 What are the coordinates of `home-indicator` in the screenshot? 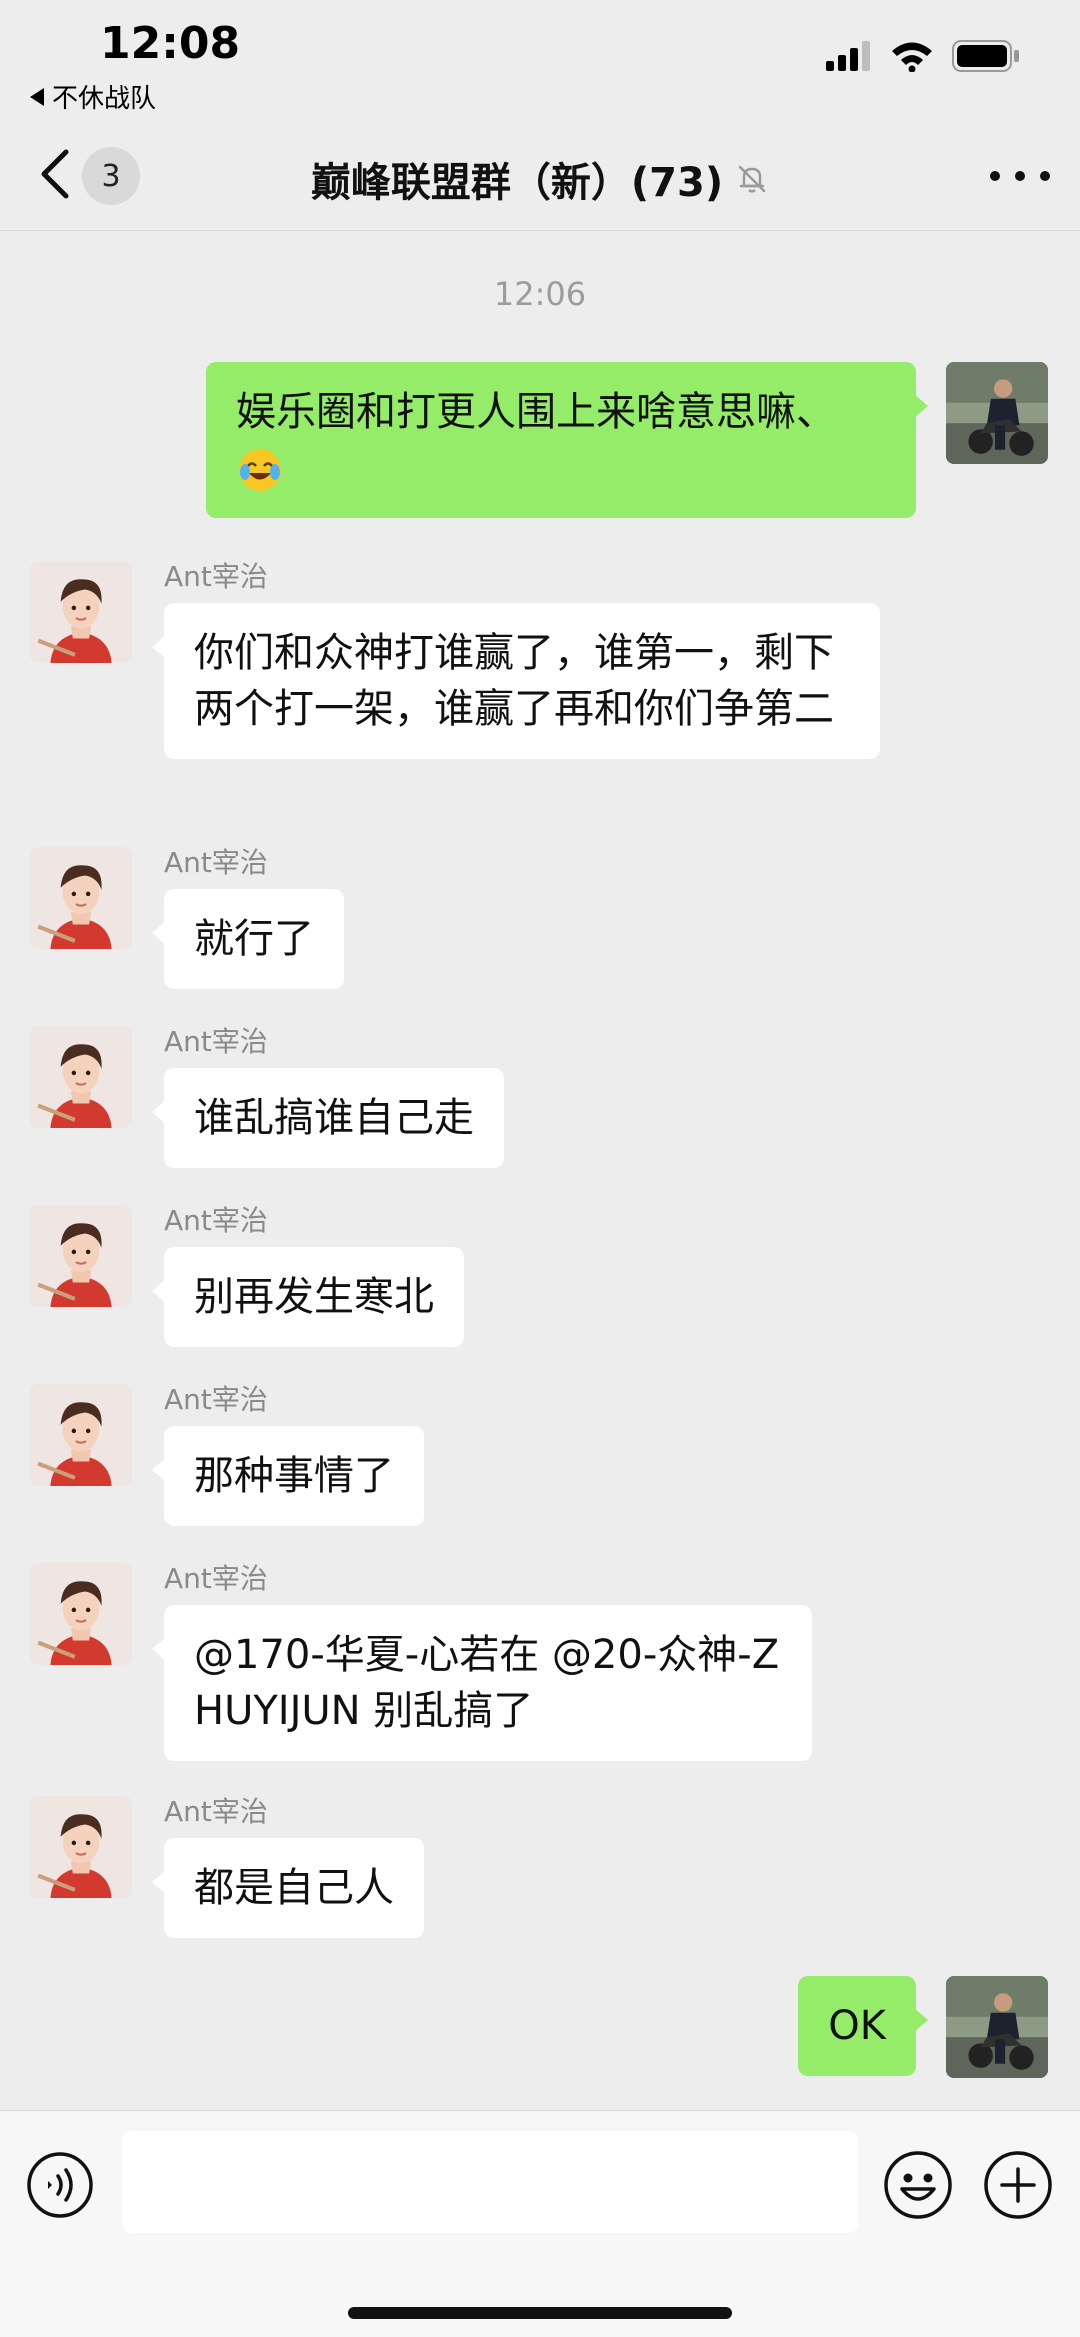 It's located at (540, 2313).